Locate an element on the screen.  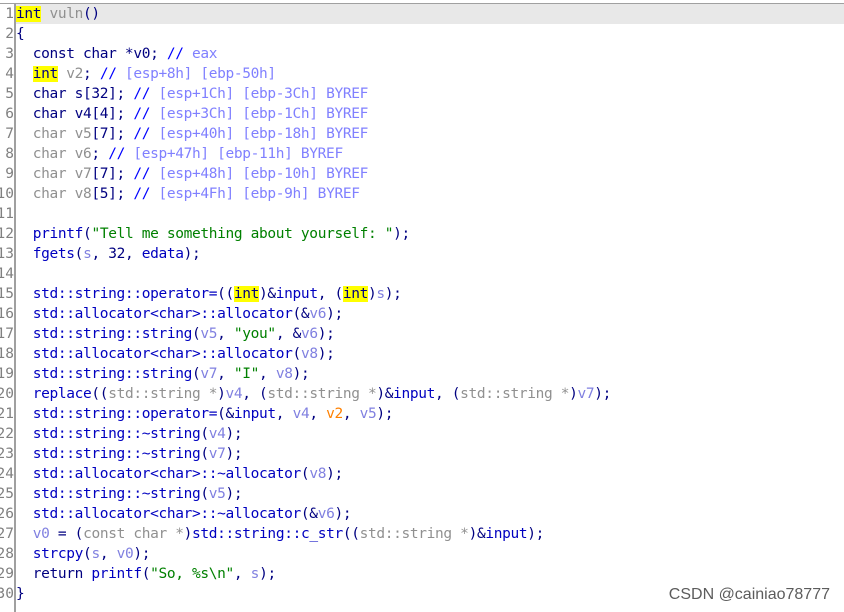
code-line: std::string::~string(v7); is located at coordinates (430, 454).